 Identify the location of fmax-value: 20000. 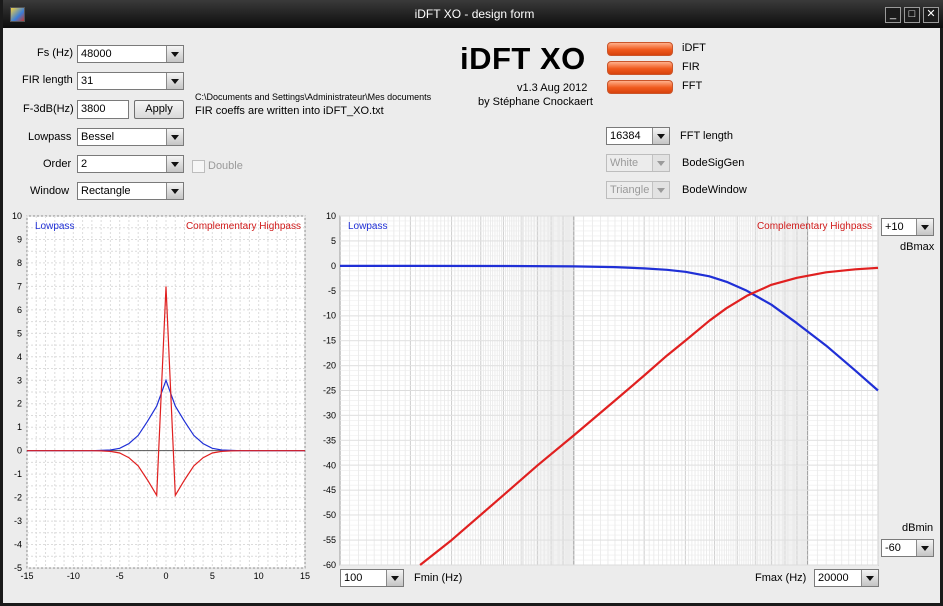
(833, 578).